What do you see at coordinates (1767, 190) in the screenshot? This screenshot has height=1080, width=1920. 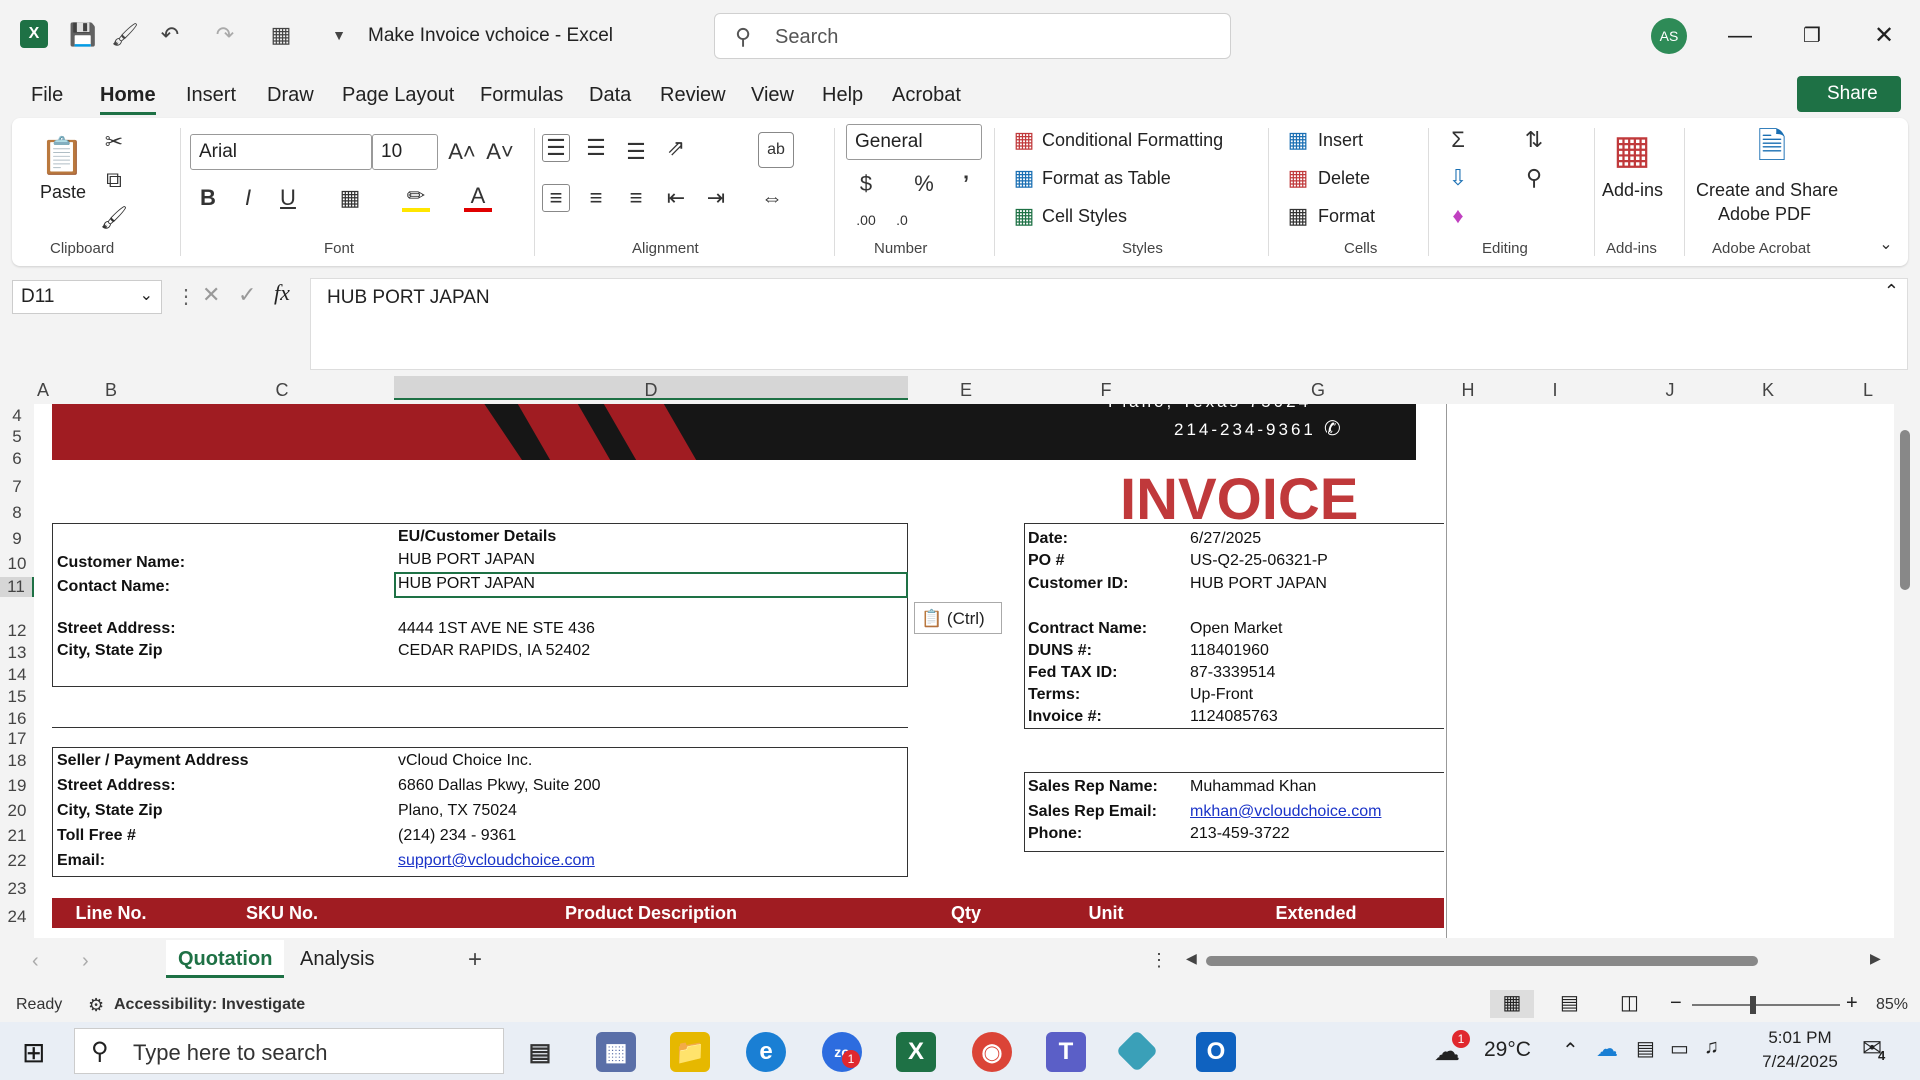 I see `create-share-pdf-line1: Create and Share` at bounding box center [1767, 190].